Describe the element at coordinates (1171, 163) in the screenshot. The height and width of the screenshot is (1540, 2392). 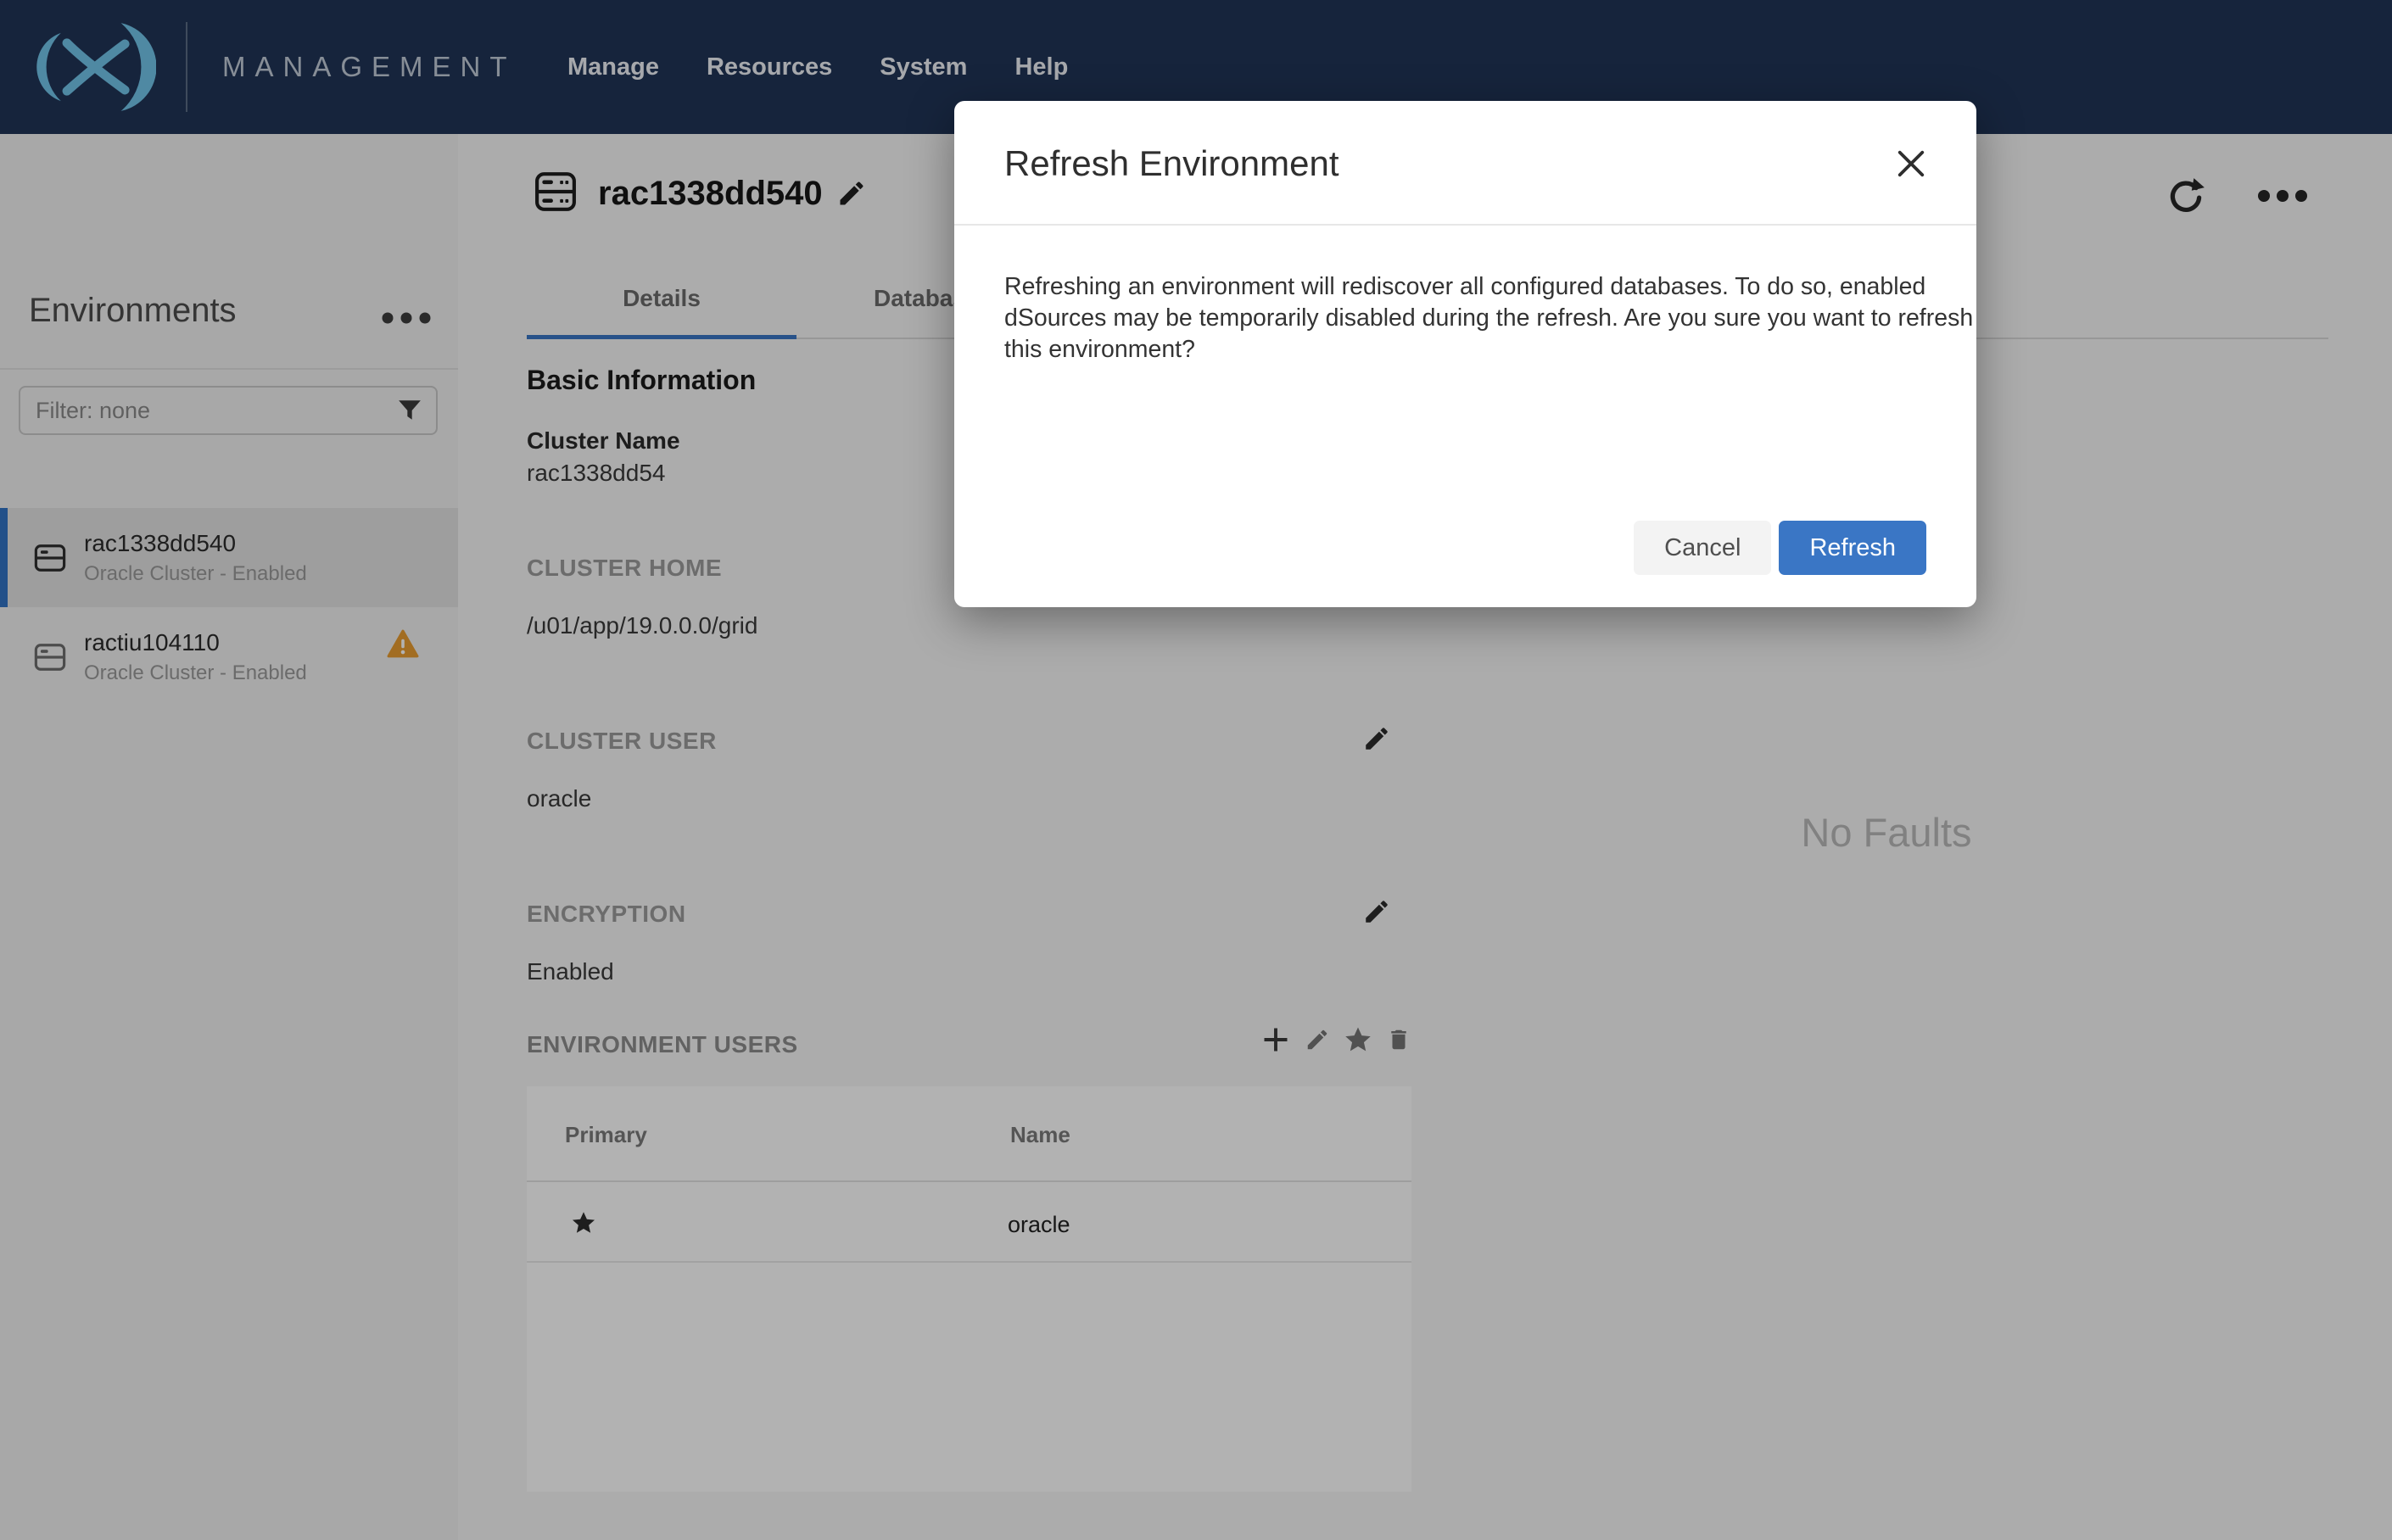
I see `dialog-title: Refresh Environment` at that location.